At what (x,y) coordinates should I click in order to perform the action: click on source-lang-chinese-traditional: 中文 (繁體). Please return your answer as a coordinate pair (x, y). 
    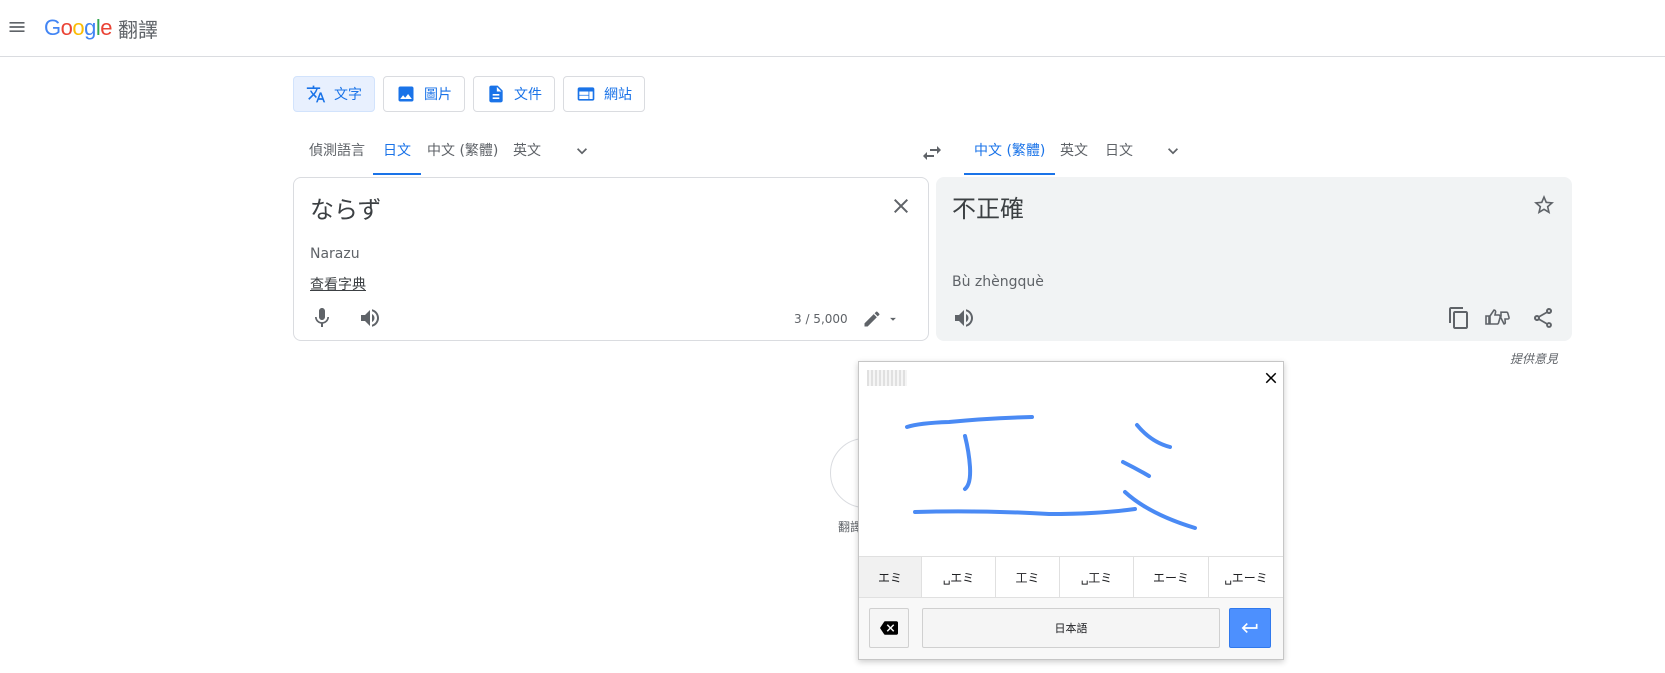
    Looking at the image, I should click on (462, 157).